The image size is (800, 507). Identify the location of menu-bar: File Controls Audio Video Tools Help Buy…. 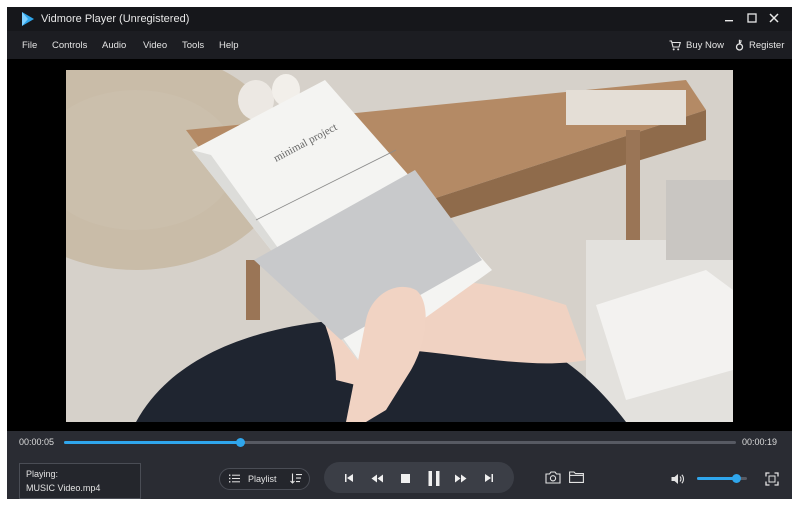
(399, 45).